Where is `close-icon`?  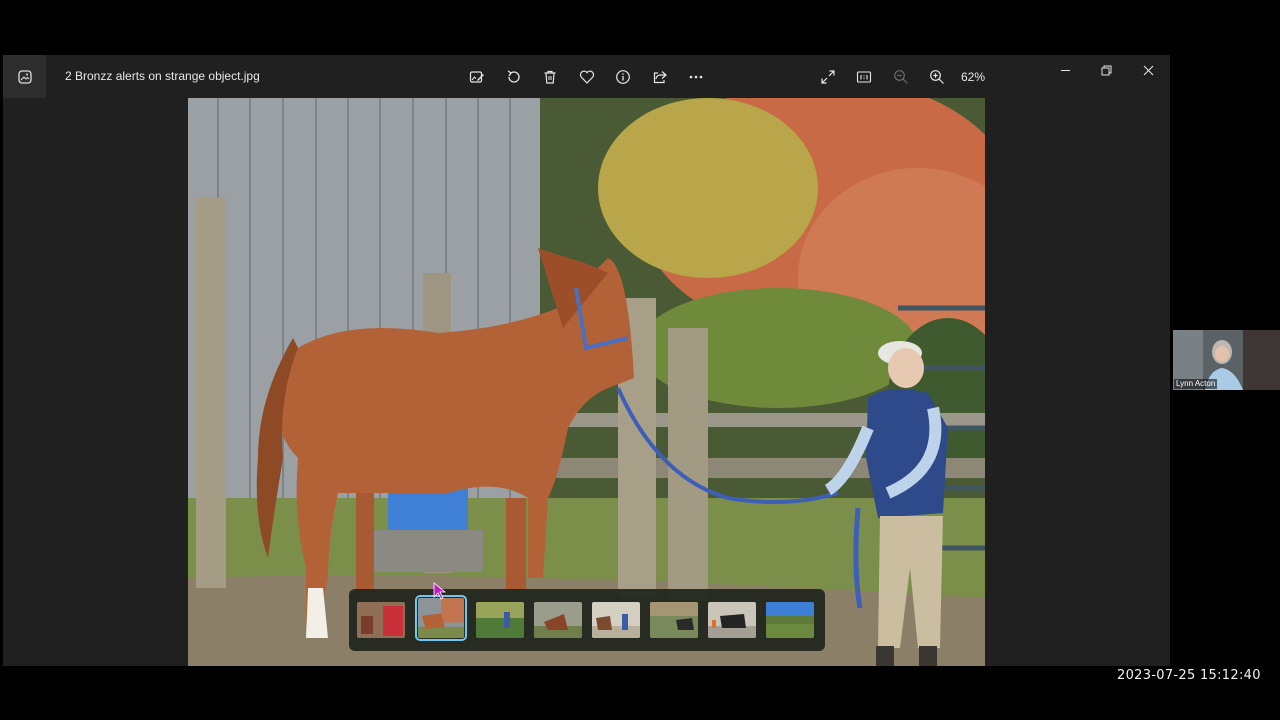
close-icon is located at coordinates (1148, 70).